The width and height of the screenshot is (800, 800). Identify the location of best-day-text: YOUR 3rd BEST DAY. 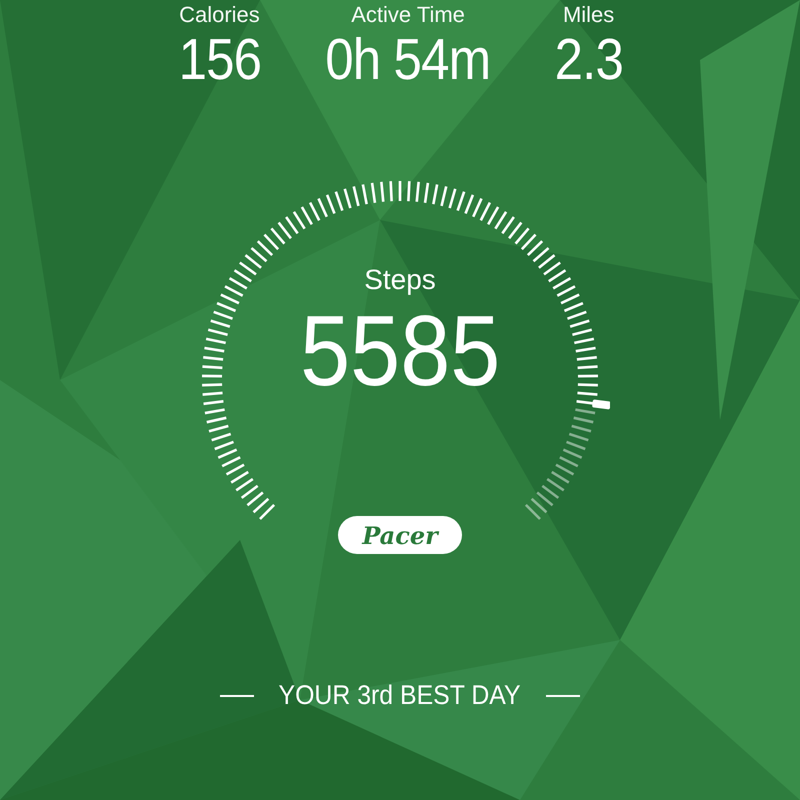
(400, 695).